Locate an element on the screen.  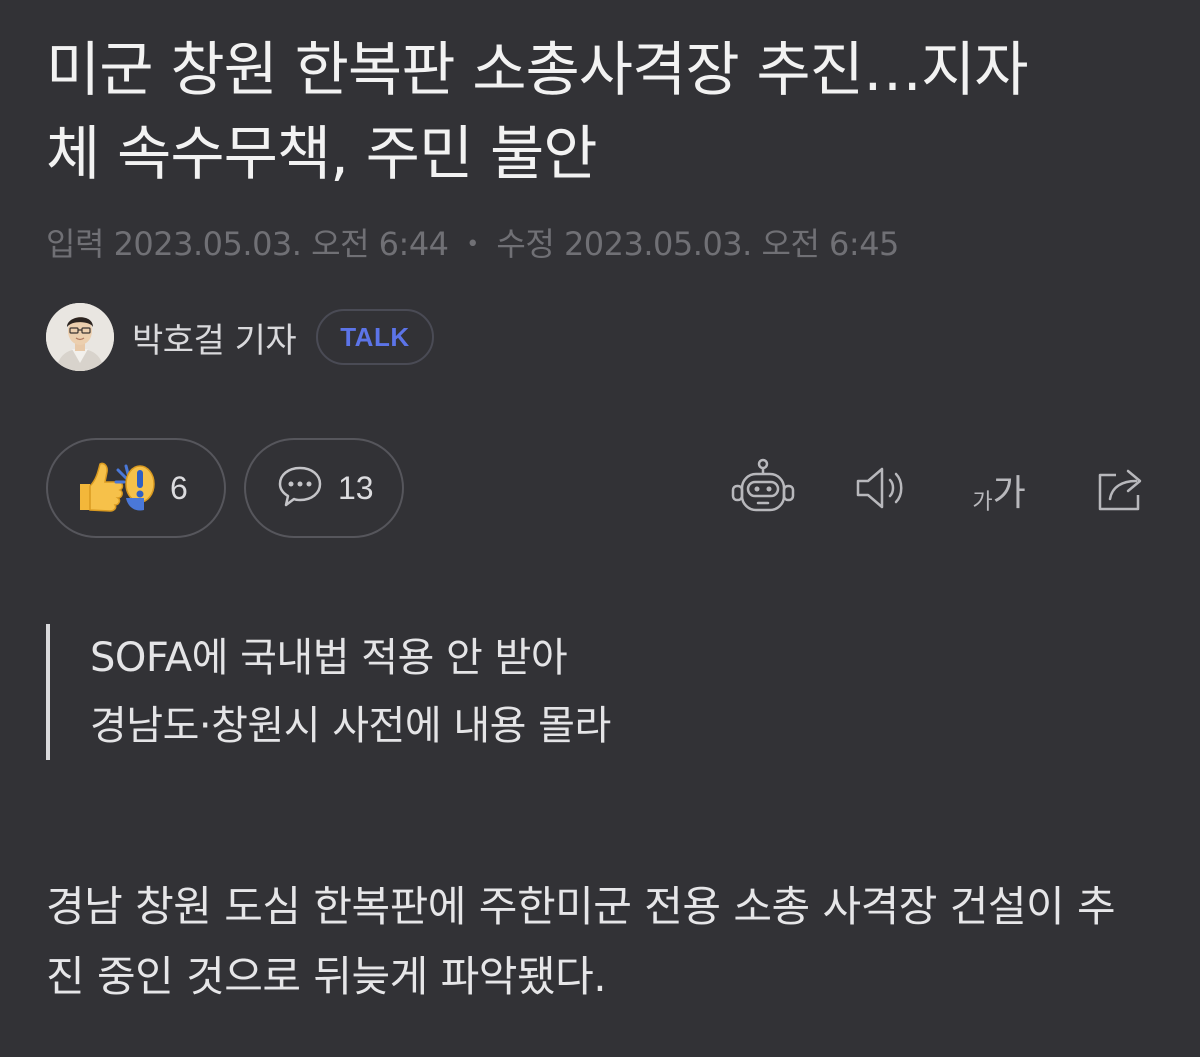
speaker-icon is located at coordinates (882, 490).